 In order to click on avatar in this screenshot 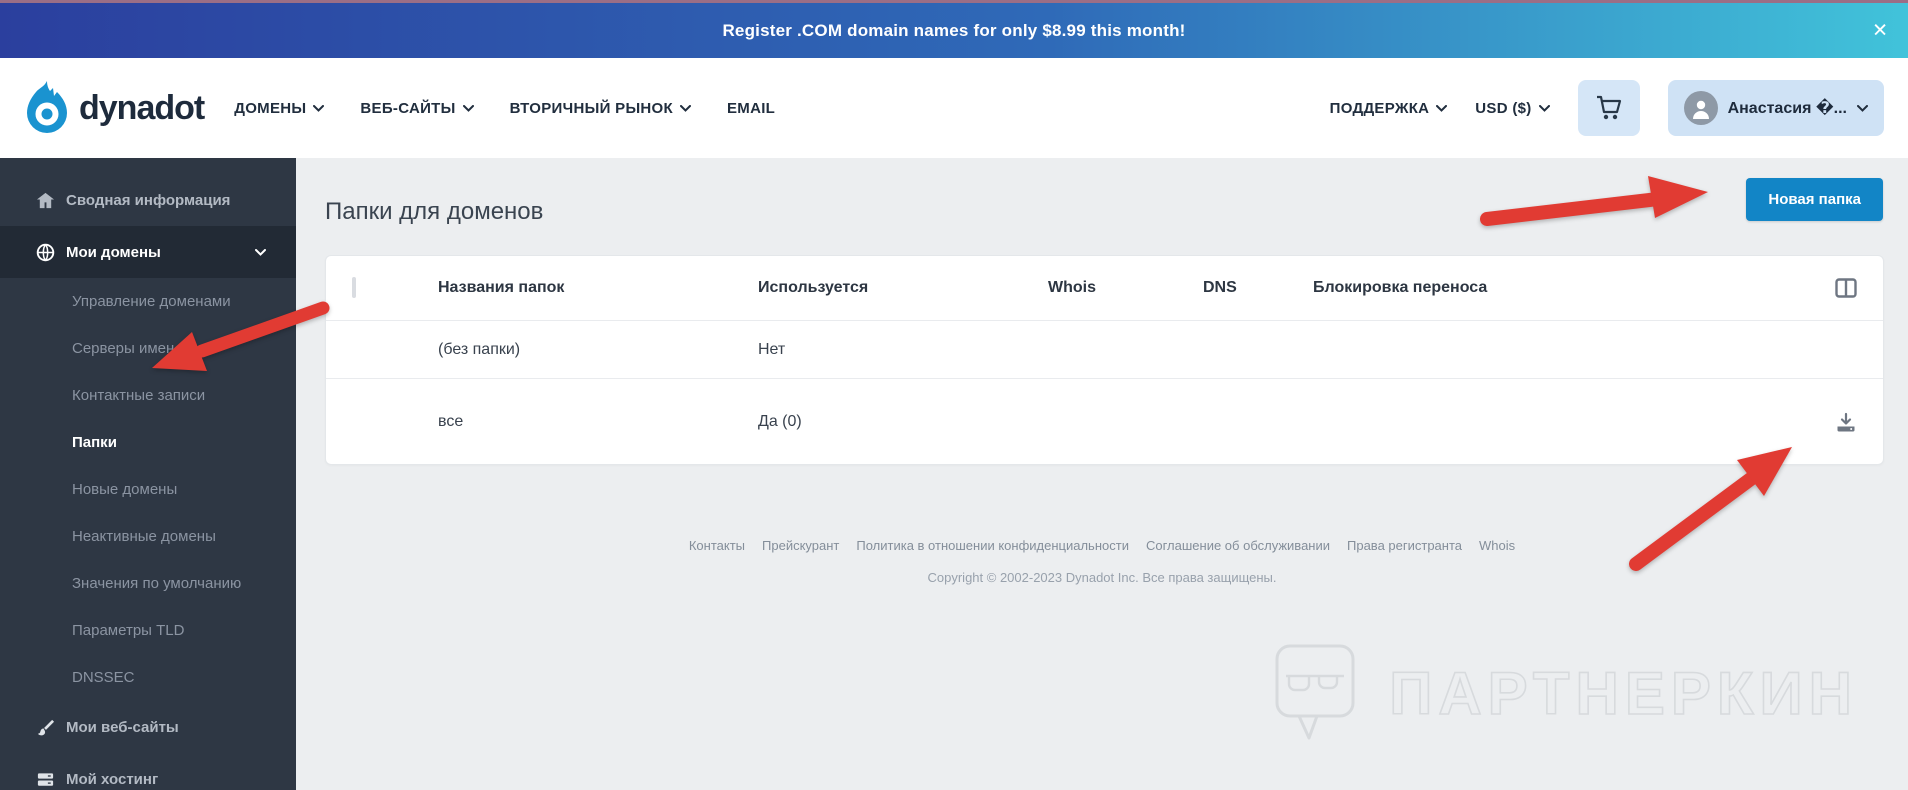, I will do `click(1700, 108)`.